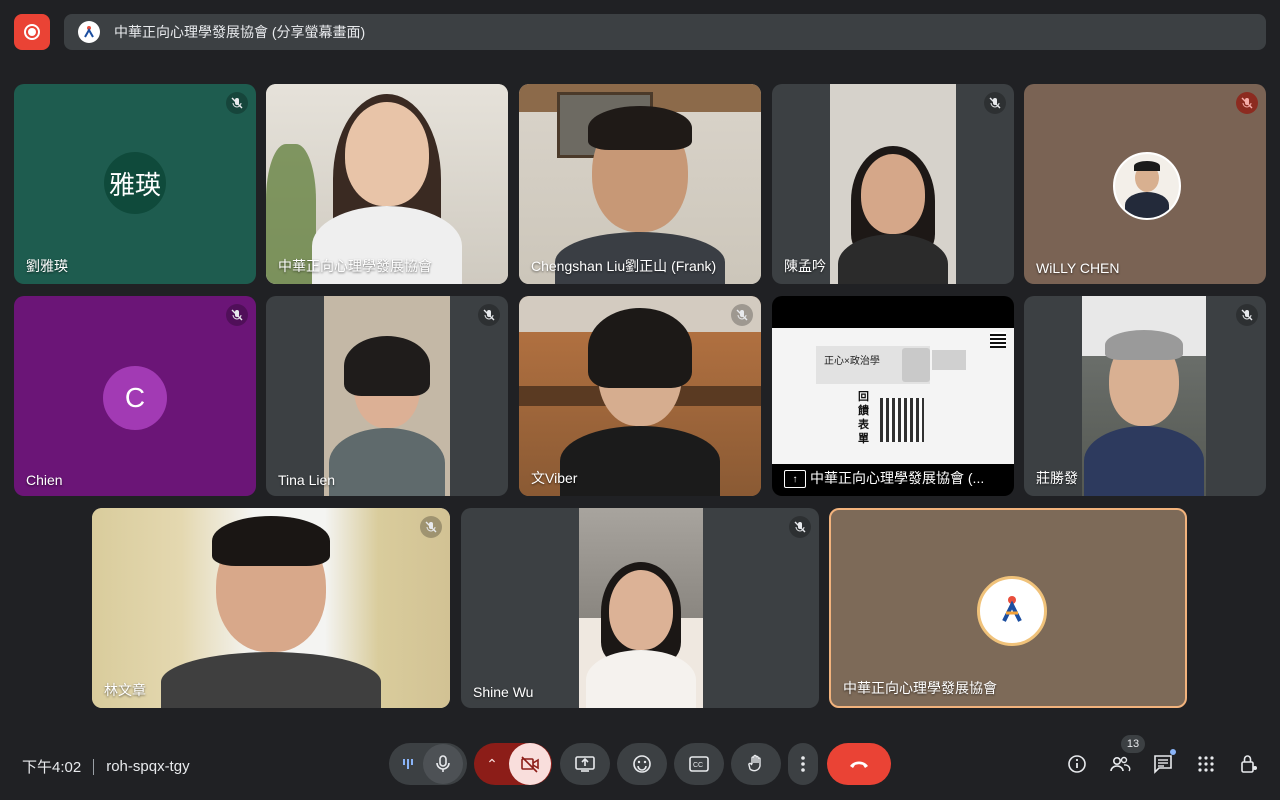  I want to click on participant-tile: C Chien, so click(135, 396).